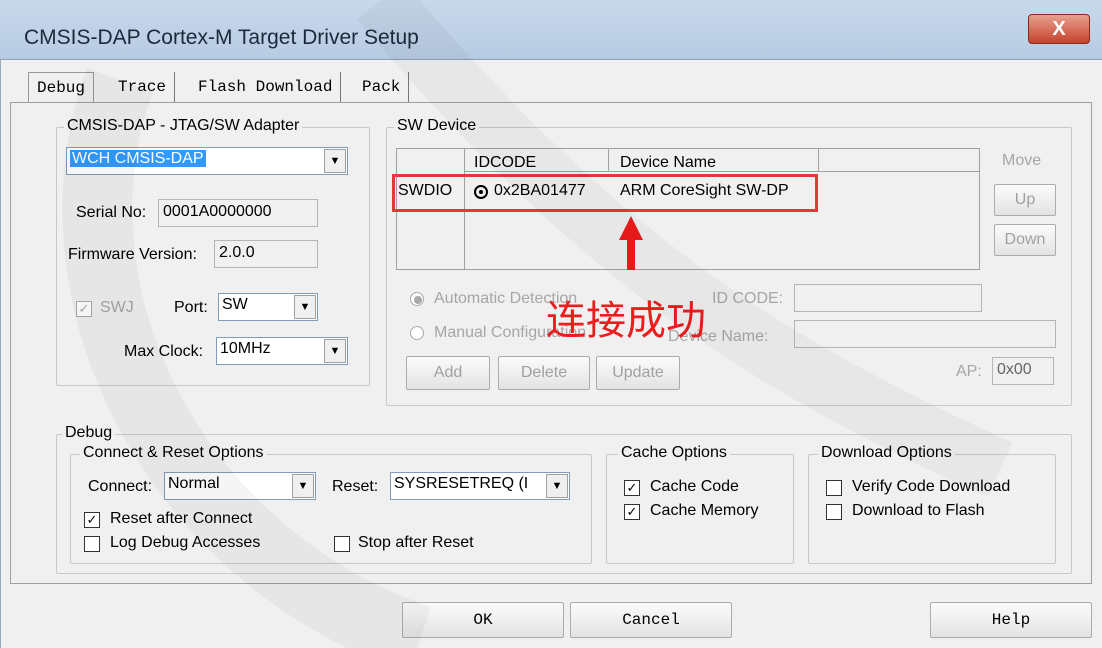 The image size is (1102, 648). What do you see at coordinates (834, 488) in the screenshot?
I see `verify-download-checkbox` at bounding box center [834, 488].